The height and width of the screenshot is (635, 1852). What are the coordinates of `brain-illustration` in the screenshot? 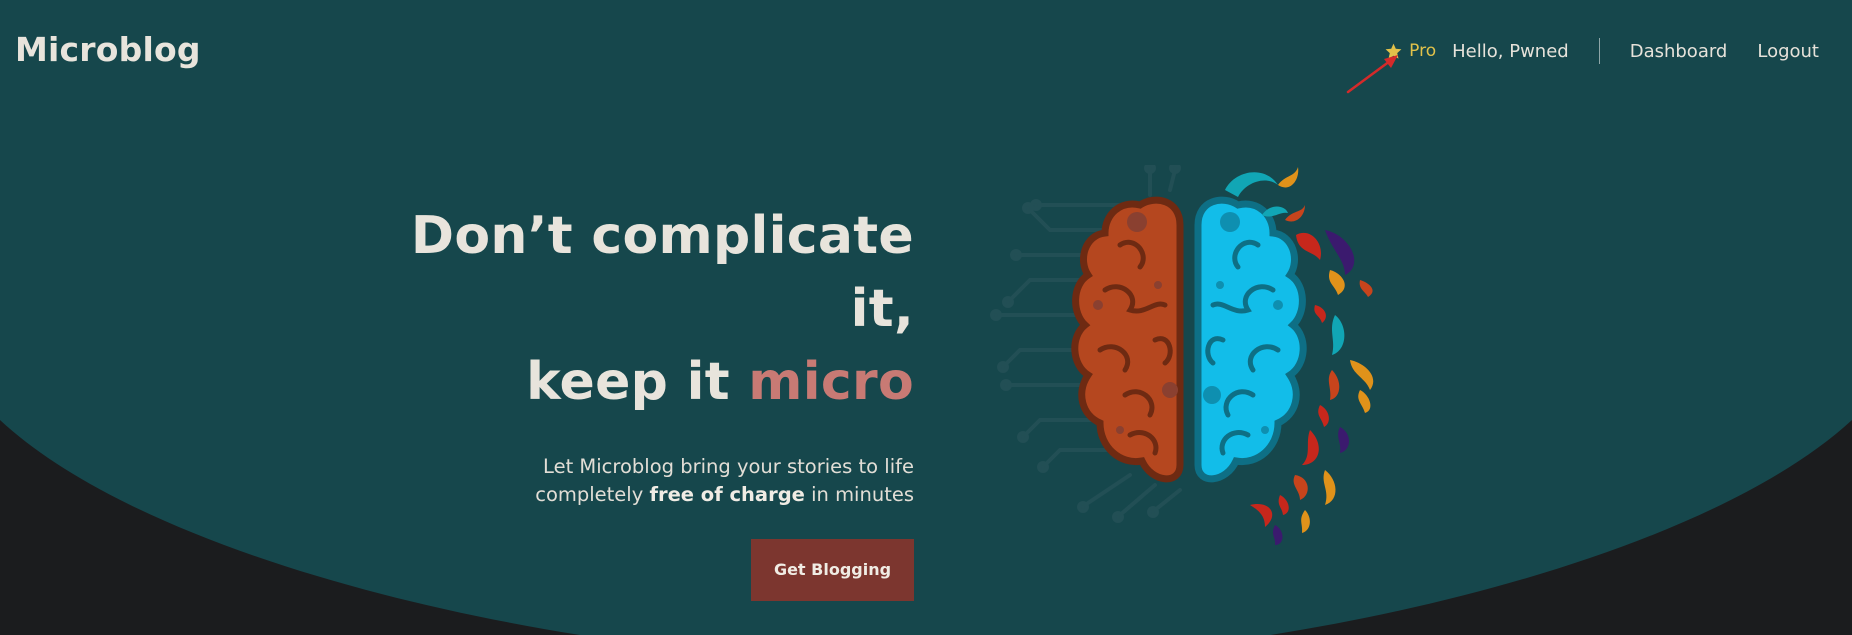 It's located at (1182, 355).